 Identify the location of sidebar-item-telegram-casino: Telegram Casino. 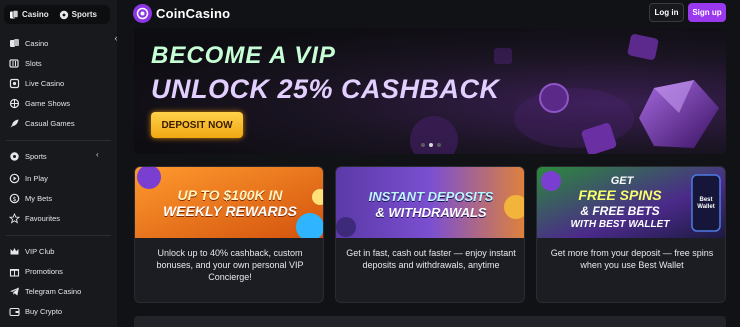
(45, 291).